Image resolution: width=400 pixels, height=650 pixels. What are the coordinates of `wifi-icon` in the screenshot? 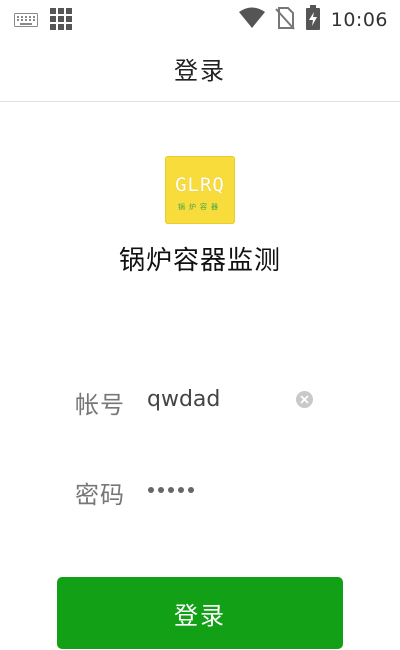 It's located at (251, 20).